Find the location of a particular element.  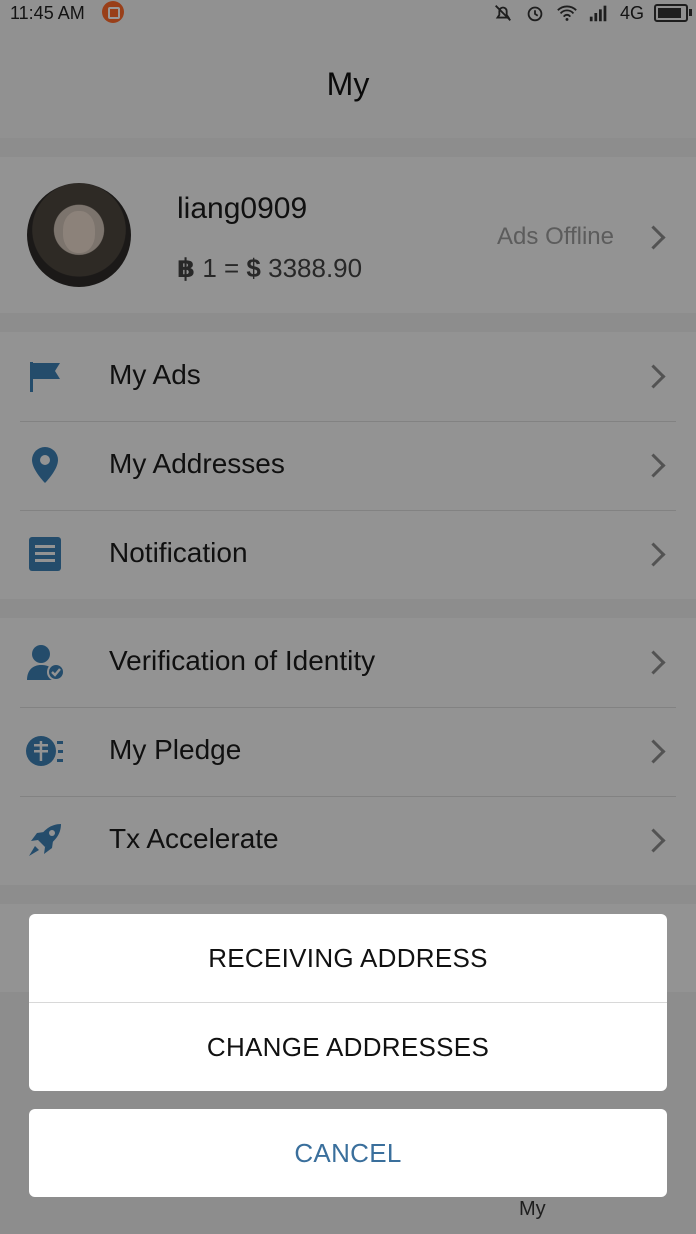

action-sheet: RECEIVING ADDRESS CHANGE ADDRESSES is located at coordinates (348, 1002).